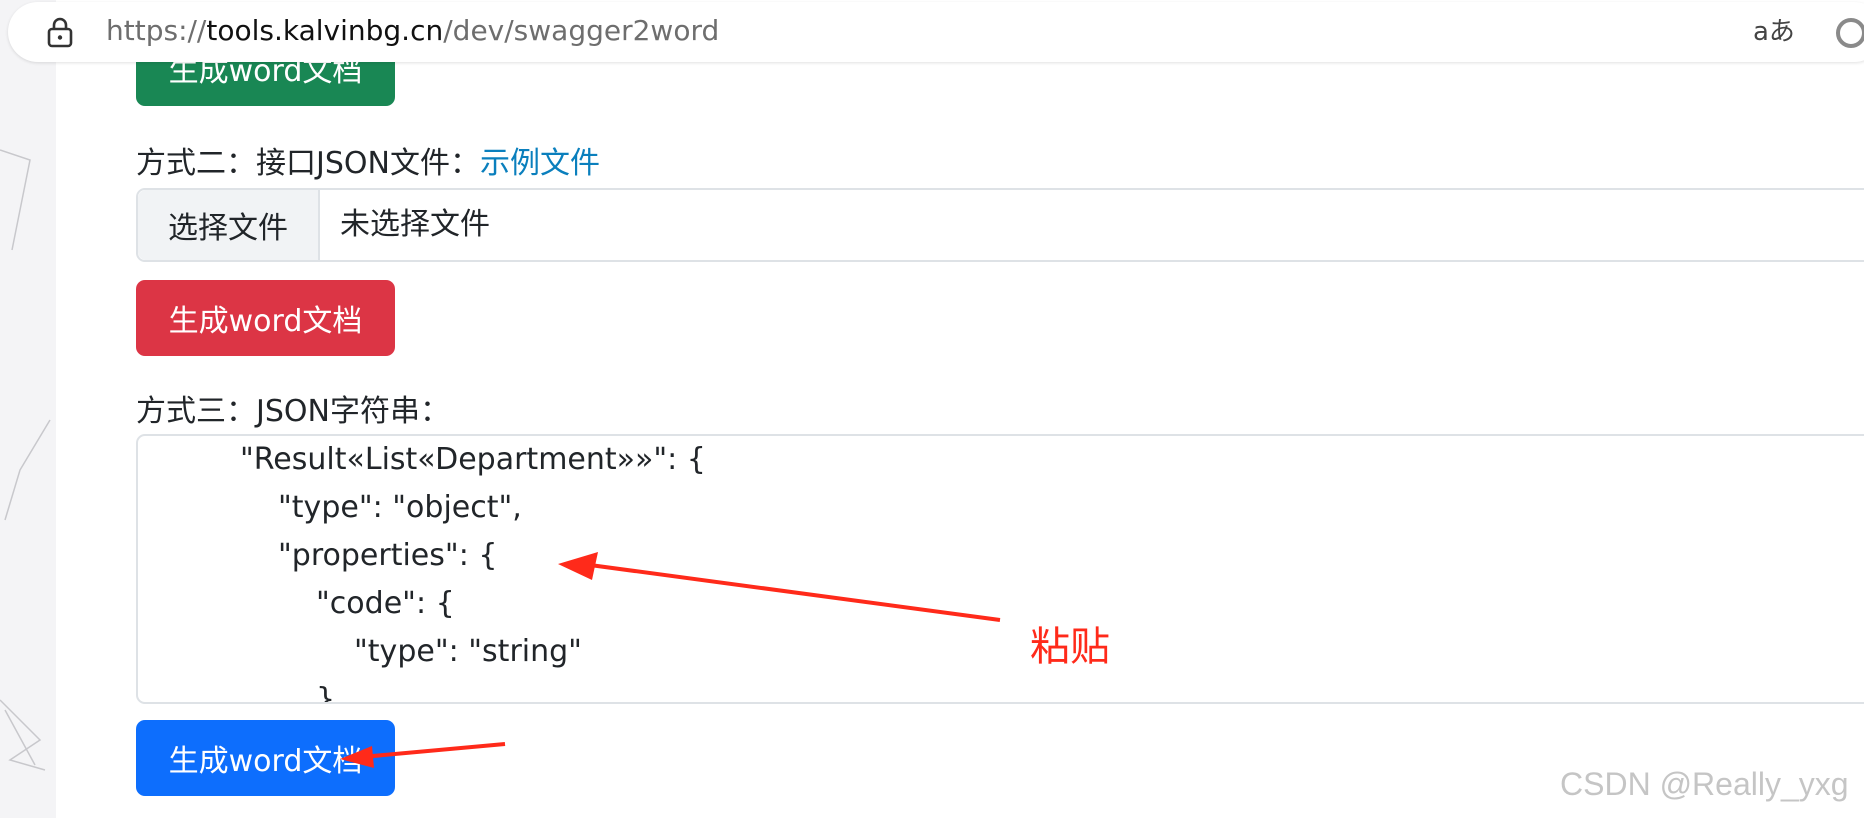  I want to click on url-path: /dev/swagger2word, so click(581, 30).